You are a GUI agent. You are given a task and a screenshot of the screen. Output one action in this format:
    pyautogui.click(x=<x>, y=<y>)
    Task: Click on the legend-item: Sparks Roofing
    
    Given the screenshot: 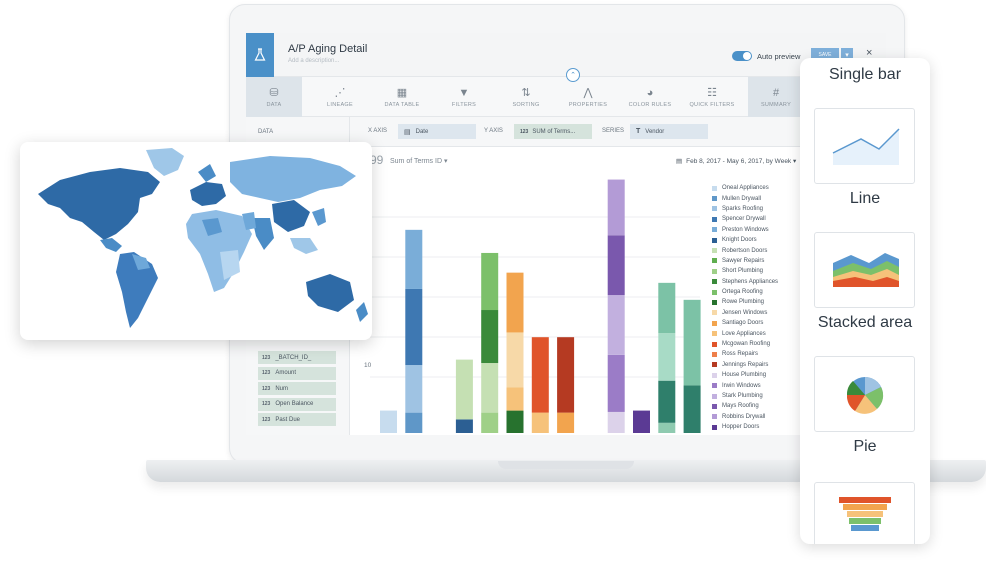 What is the action you would take?
    pyautogui.click(x=762, y=209)
    